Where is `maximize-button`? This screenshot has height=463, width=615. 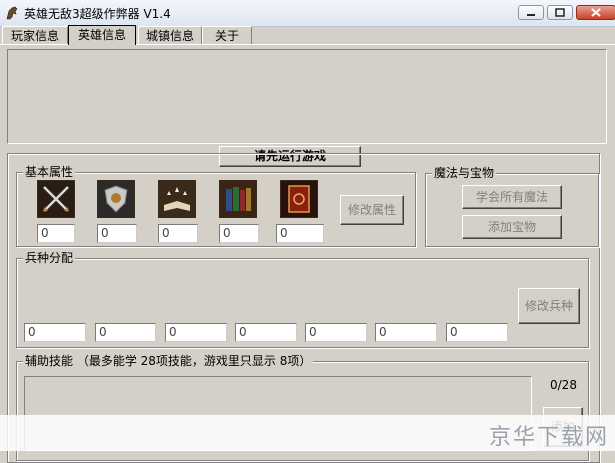
maximize-button is located at coordinates (560, 12).